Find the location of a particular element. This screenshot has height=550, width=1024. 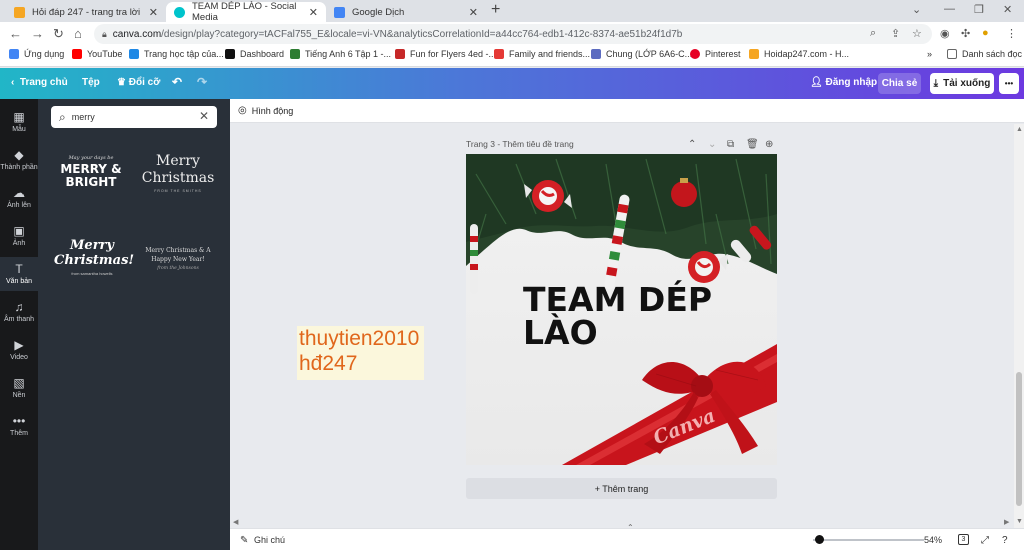

text-template-merry-christmas: Merry Christmas FROM THE SMITHS is located at coordinates (178, 173).